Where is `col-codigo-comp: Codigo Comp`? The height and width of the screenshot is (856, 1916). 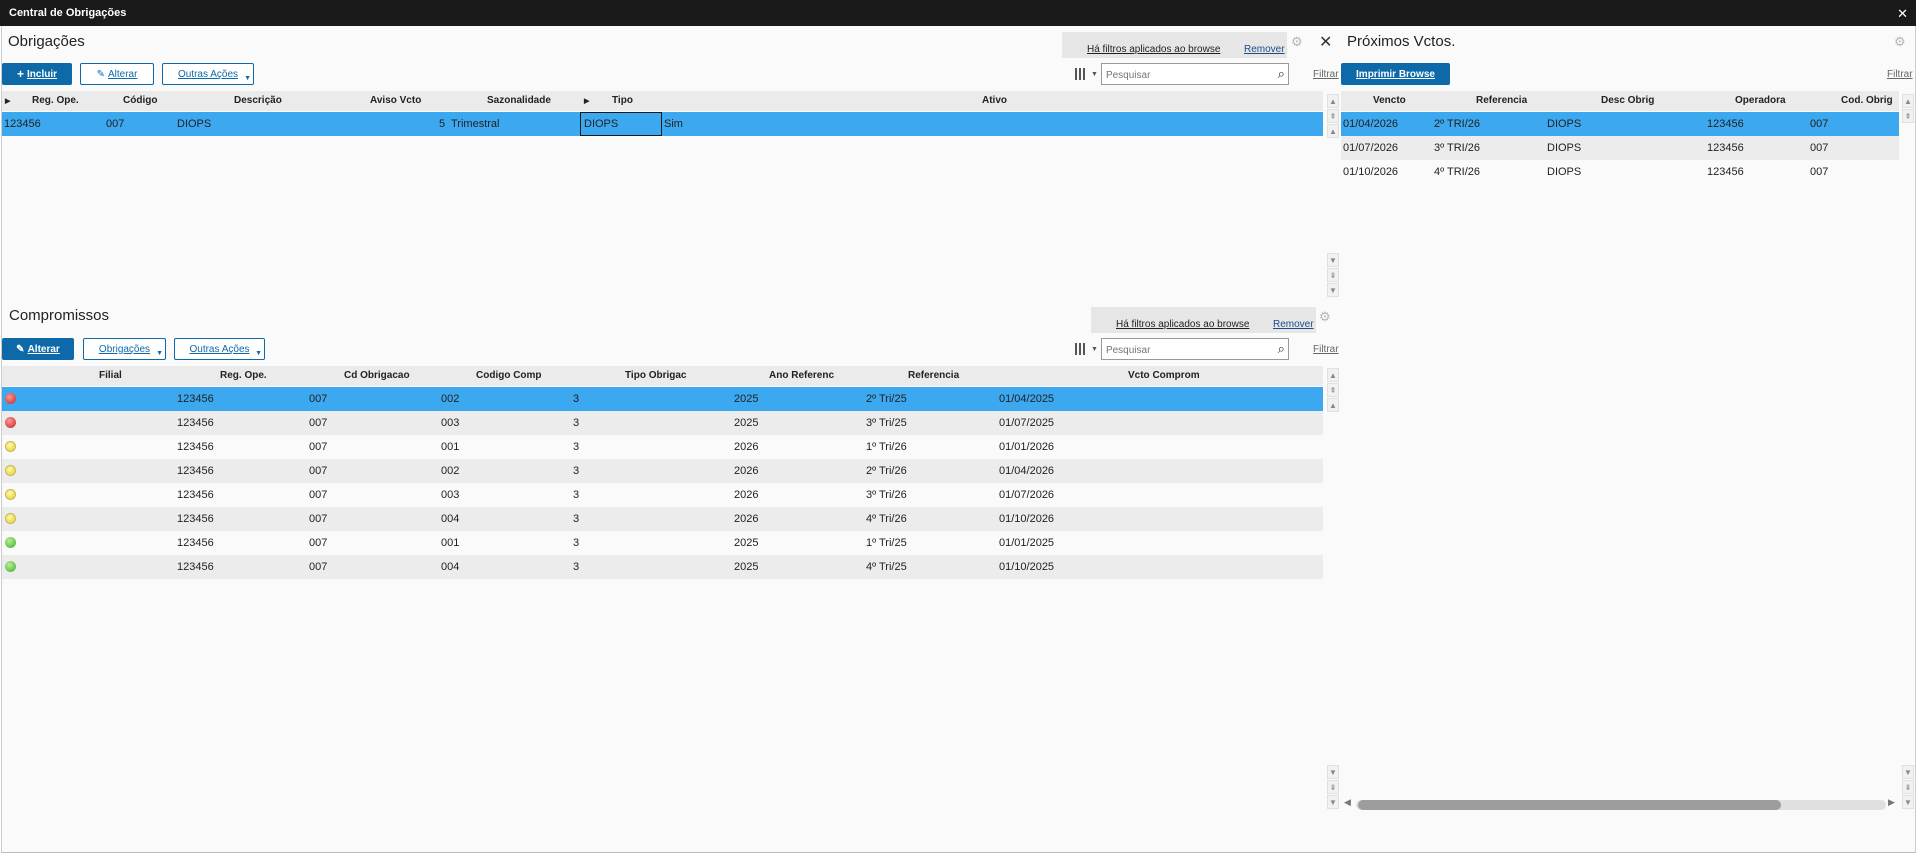 col-codigo-comp: Codigo Comp is located at coordinates (509, 375).